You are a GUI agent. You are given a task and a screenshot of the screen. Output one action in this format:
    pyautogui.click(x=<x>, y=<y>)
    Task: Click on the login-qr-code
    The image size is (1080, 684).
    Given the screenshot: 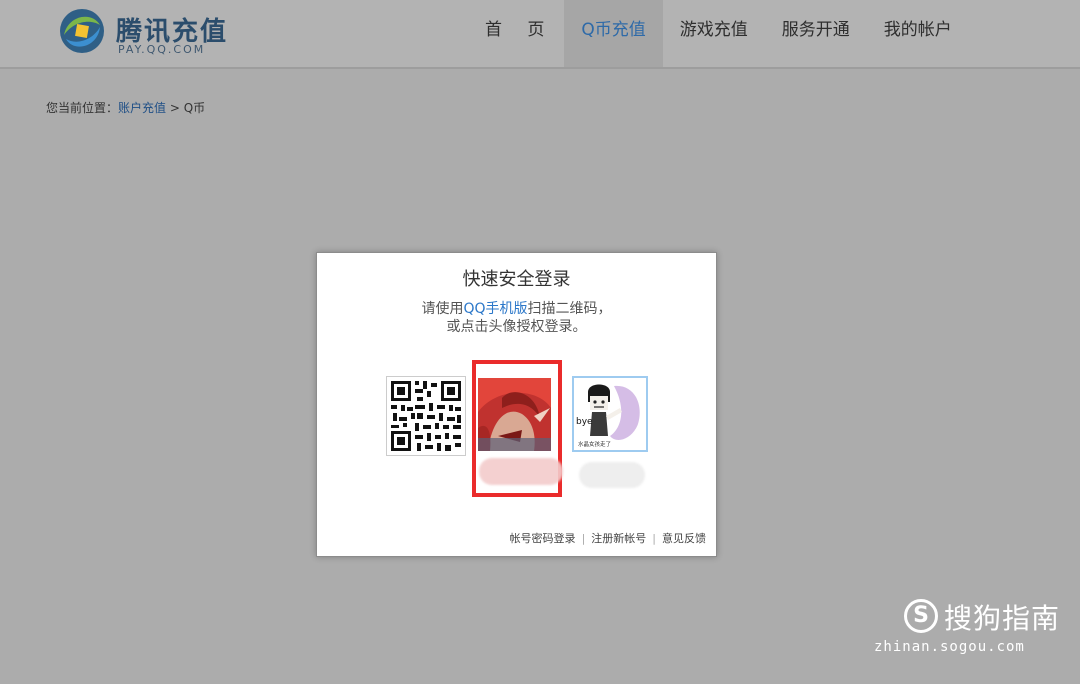 What is the action you would take?
    pyautogui.click(x=426, y=416)
    